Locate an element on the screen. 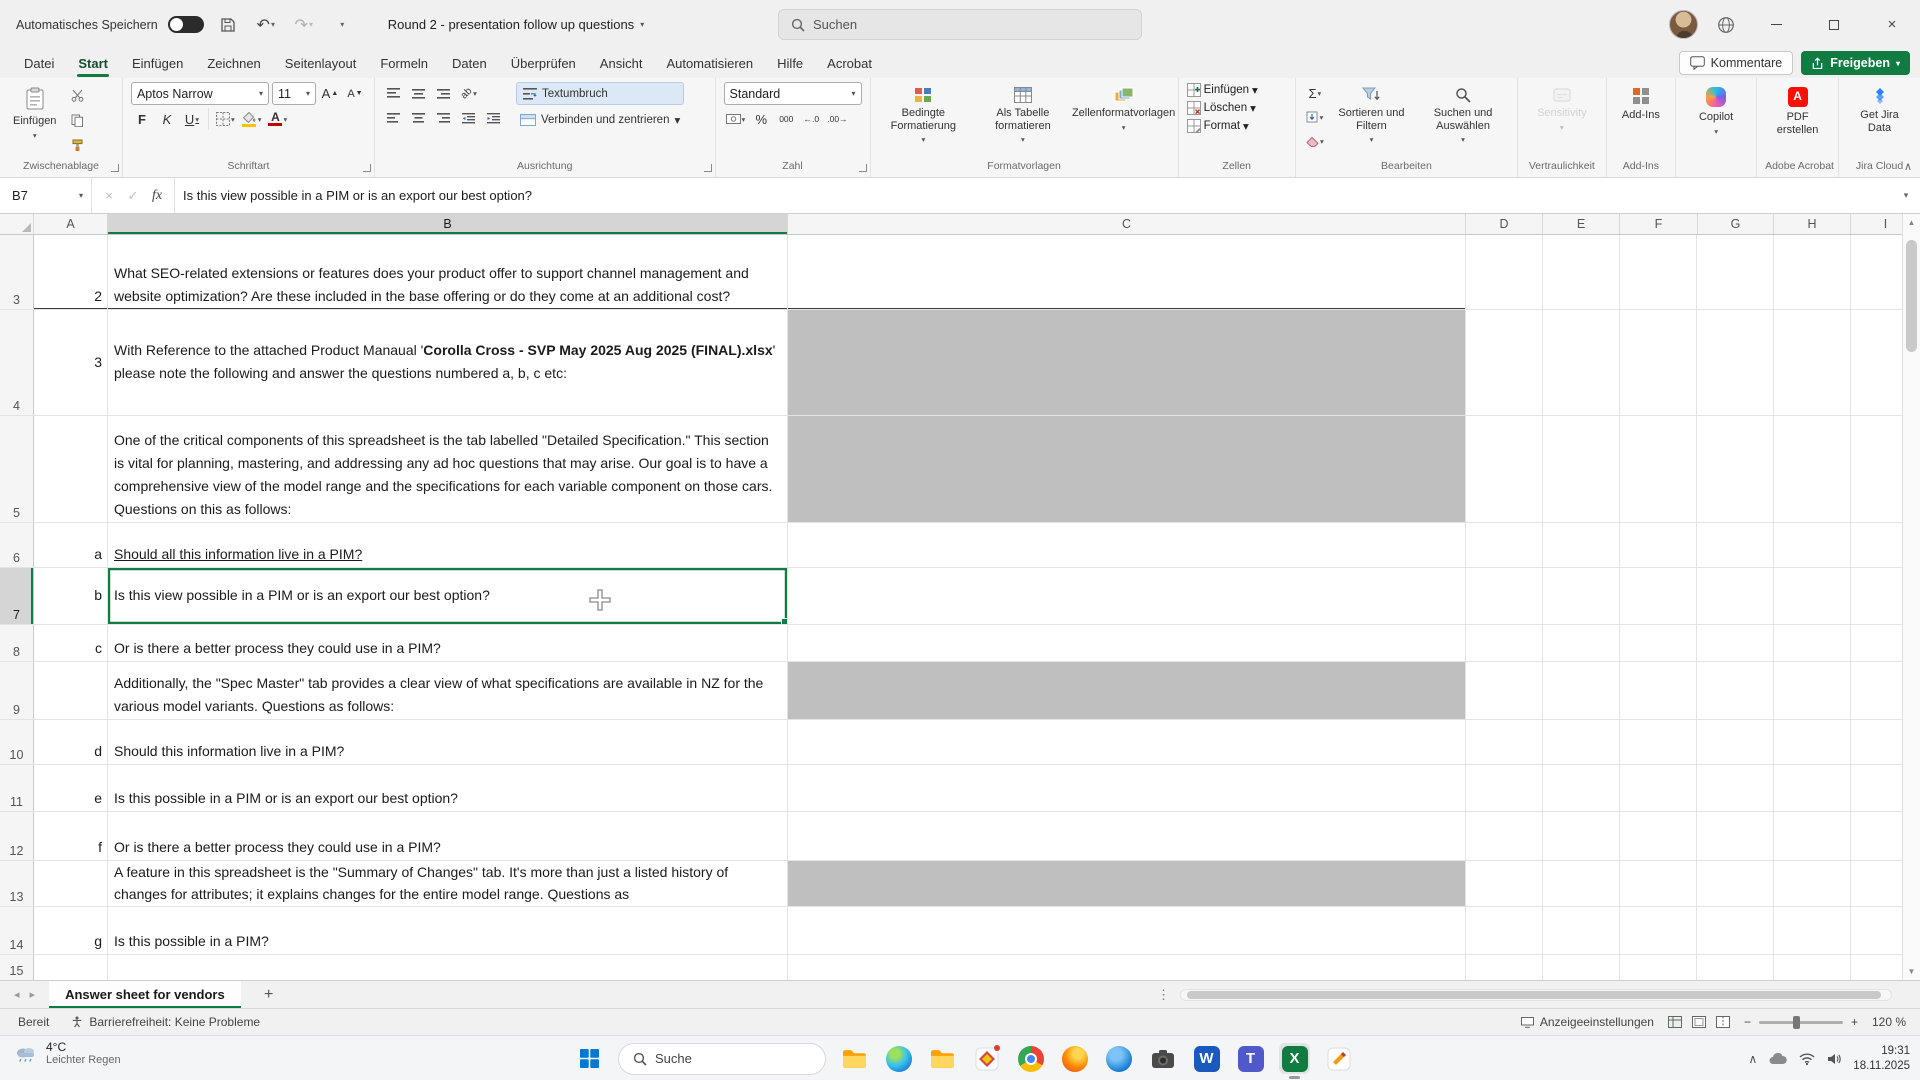 The image size is (1920, 1080). column-header-F: F is located at coordinates (1659, 224).